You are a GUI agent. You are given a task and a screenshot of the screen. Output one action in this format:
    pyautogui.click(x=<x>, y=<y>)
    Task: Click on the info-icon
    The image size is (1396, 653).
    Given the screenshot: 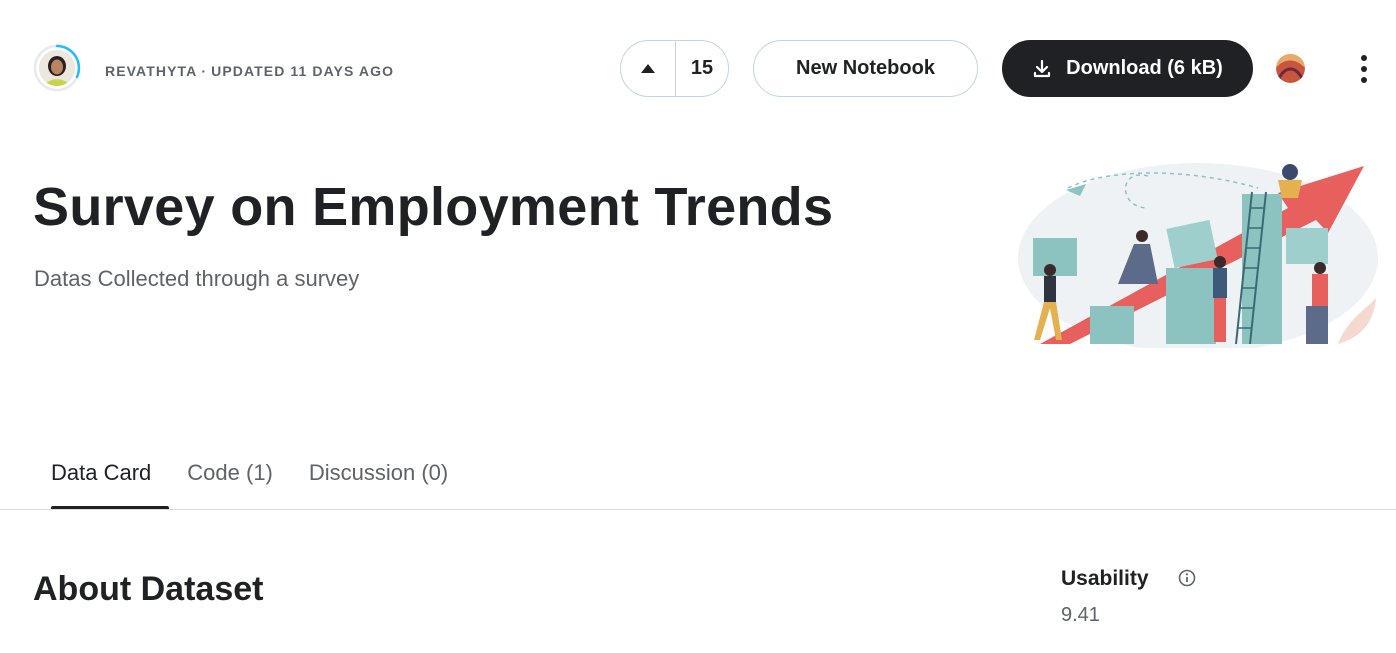 What is the action you would take?
    pyautogui.click(x=1187, y=578)
    